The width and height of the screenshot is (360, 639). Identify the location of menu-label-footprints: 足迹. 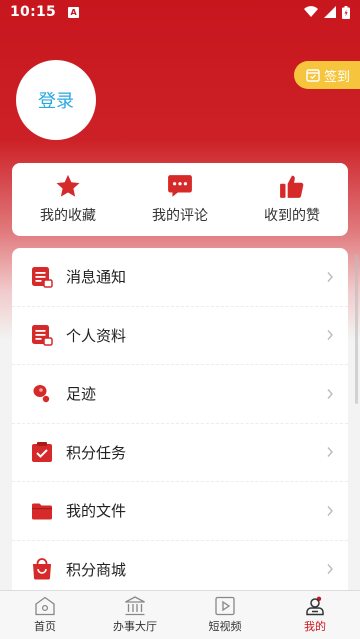
(81, 394).